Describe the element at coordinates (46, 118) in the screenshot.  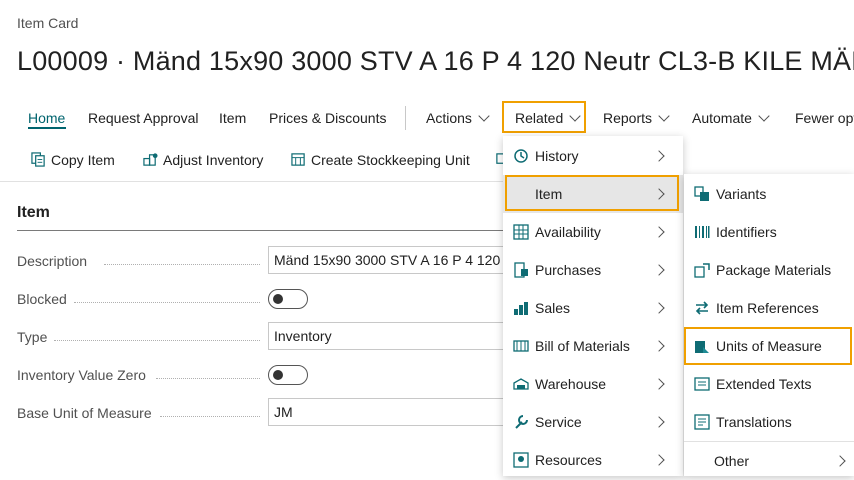
I see `tab-home: Home` at that location.